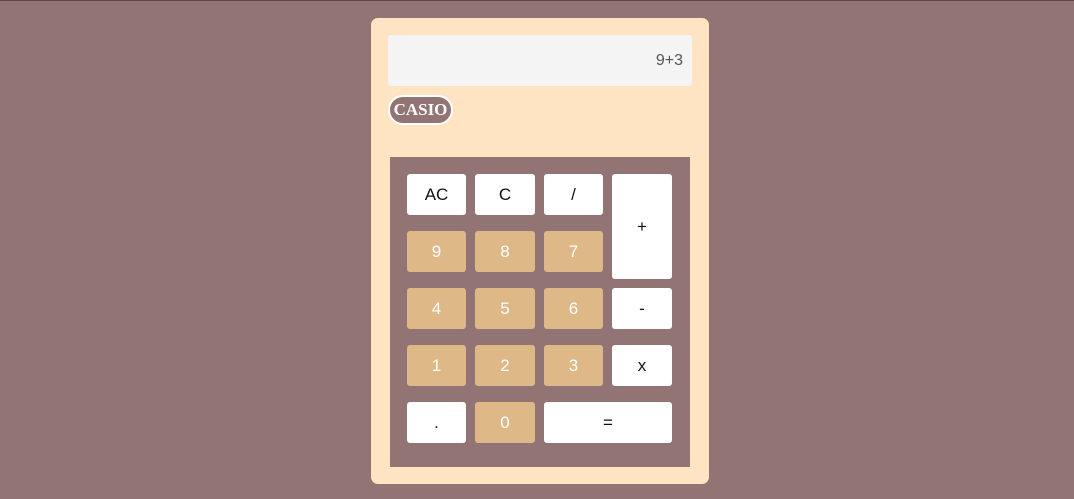 The width and height of the screenshot is (1074, 499). I want to click on multiply-button: x, so click(642, 365).